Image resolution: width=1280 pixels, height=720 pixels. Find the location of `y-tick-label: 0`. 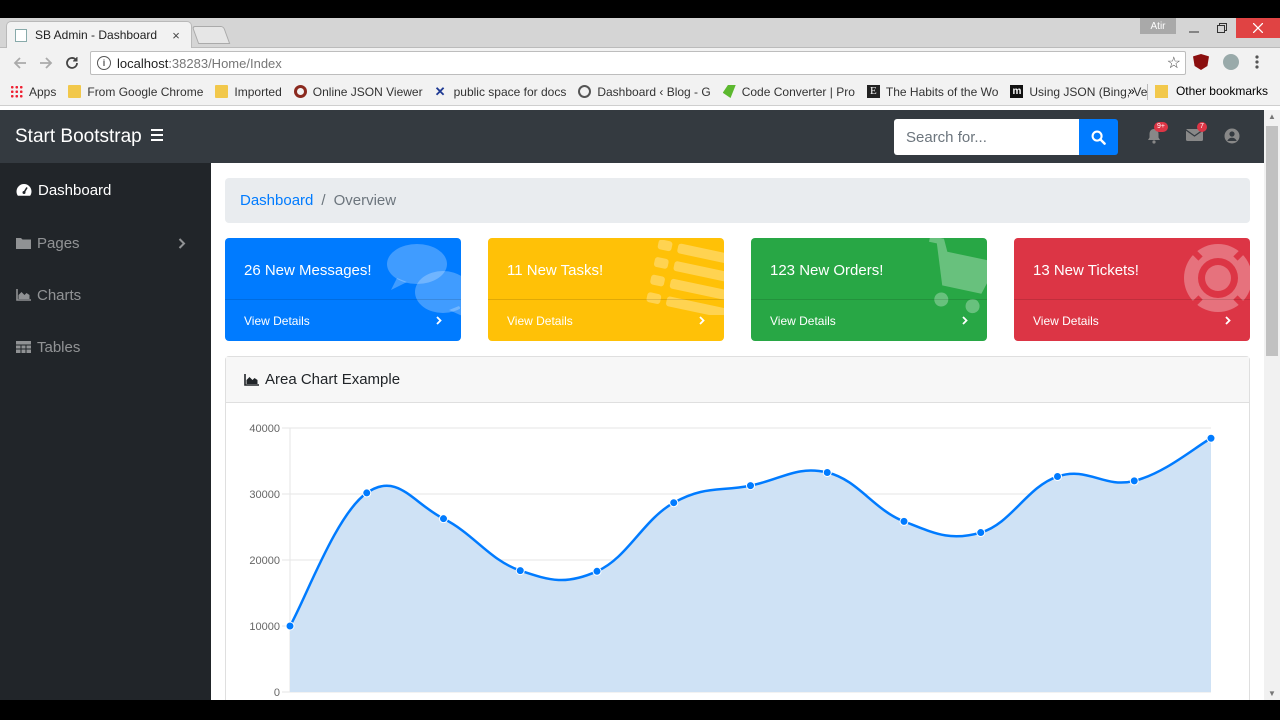

y-tick-label: 0 is located at coordinates (277, 693).